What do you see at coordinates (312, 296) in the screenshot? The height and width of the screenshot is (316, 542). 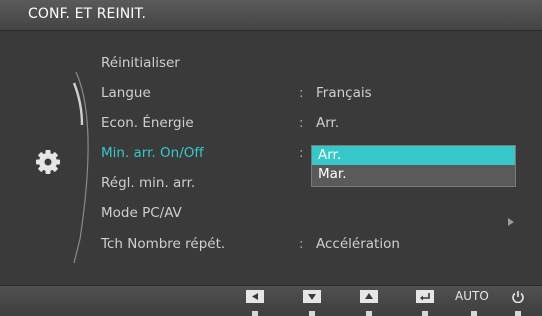 I see `down-arrow-icon` at bounding box center [312, 296].